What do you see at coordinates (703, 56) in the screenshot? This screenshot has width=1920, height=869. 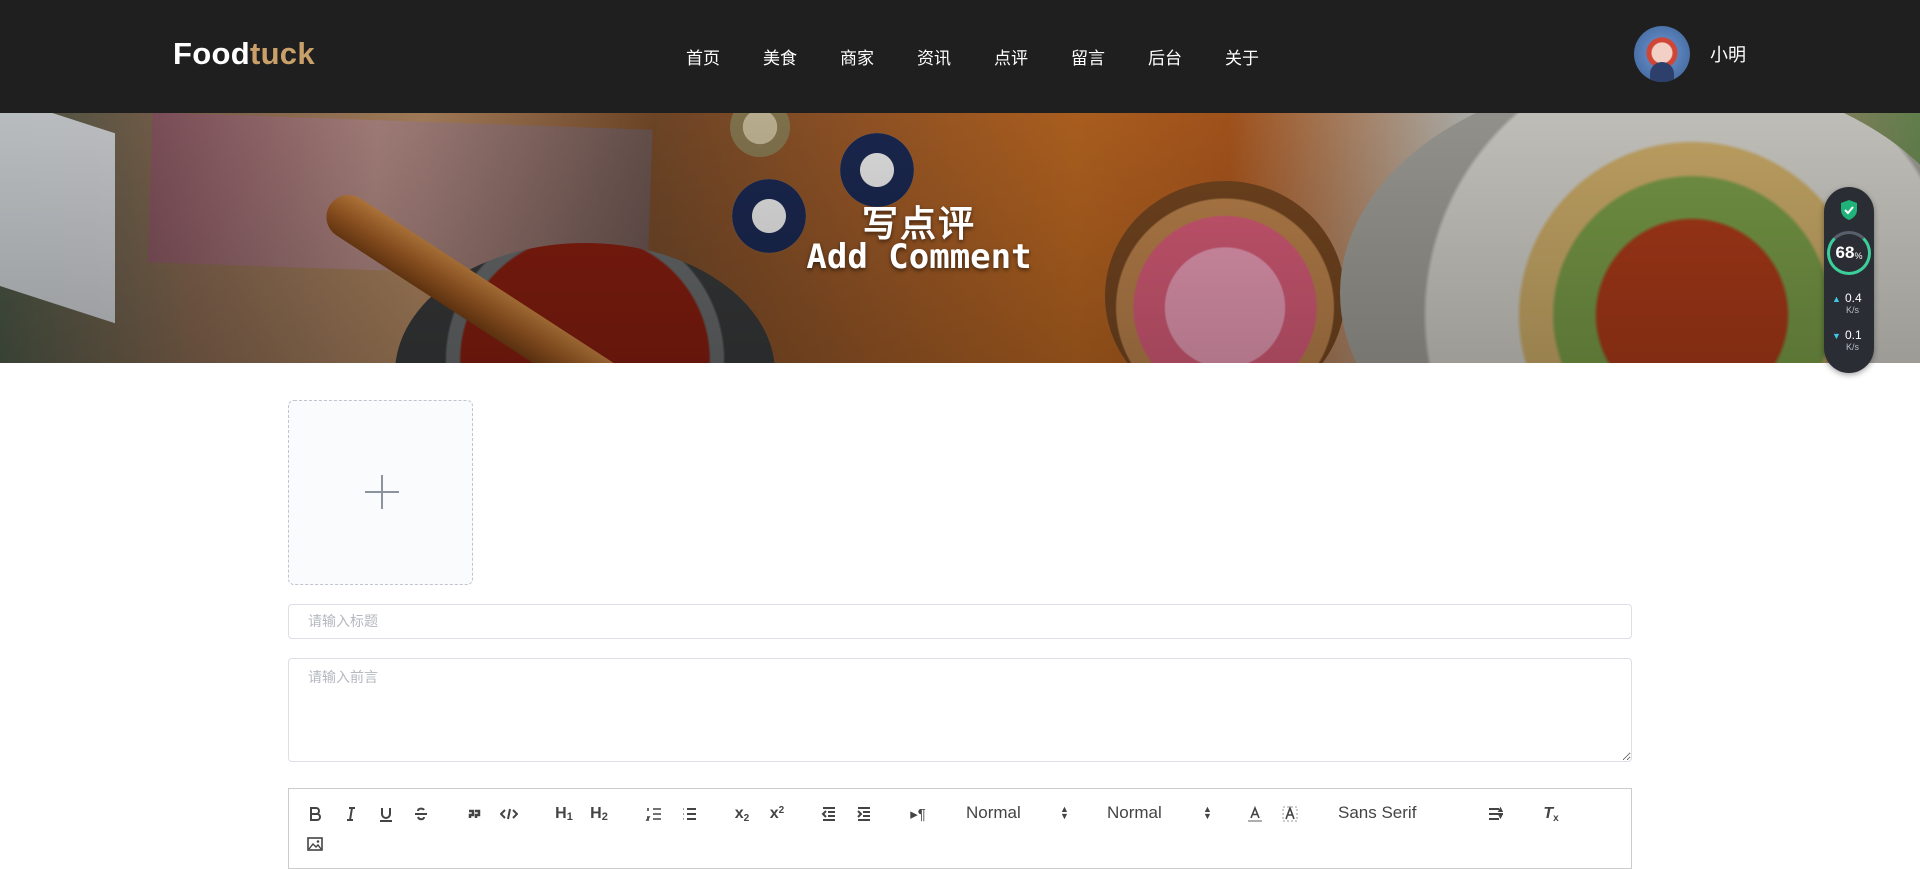 I see `nav-item-home: 首页` at bounding box center [703, 56].